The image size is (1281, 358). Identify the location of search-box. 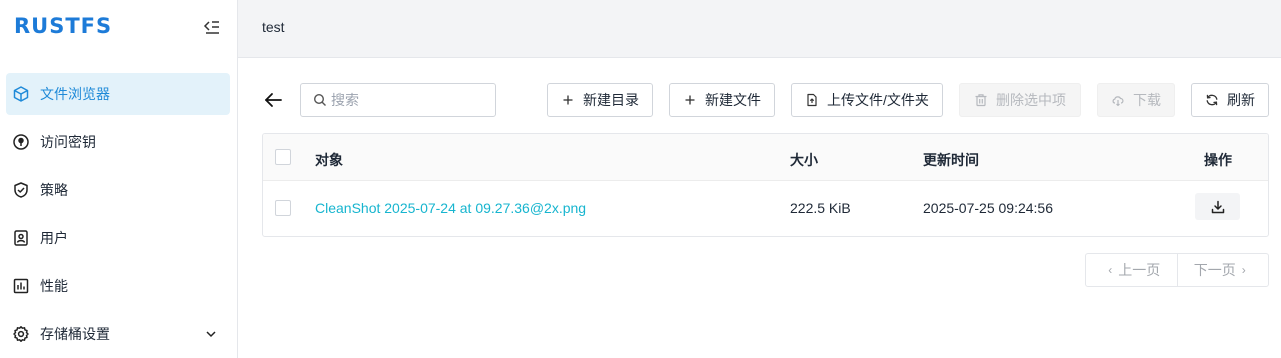
(398, 100).